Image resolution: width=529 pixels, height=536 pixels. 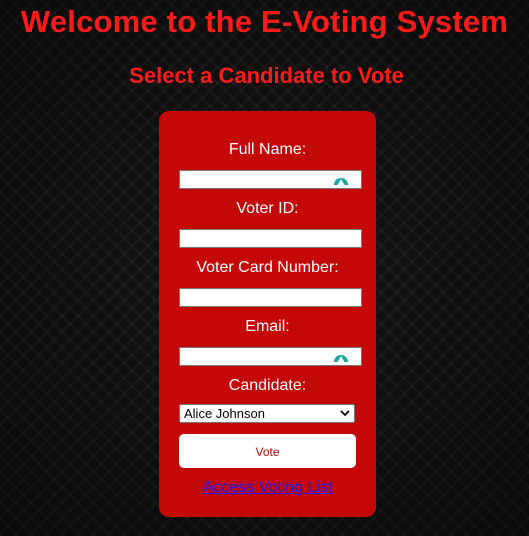 I want to click on candidate-selected-value: Alice Johnson, so click(x=224, y=413).